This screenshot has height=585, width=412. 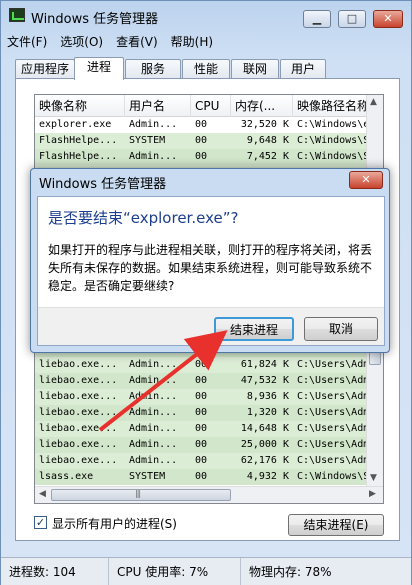 I want to click on scroll-up-icon: ▲, so click(x=373, y=102).